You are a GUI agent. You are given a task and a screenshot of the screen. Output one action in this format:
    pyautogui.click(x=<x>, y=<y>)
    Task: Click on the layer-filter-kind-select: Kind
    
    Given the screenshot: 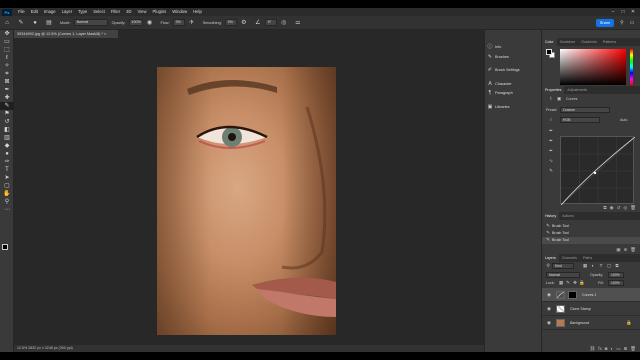 What is the action you would take?
    pyautogui.click(x=563, y=266)
    